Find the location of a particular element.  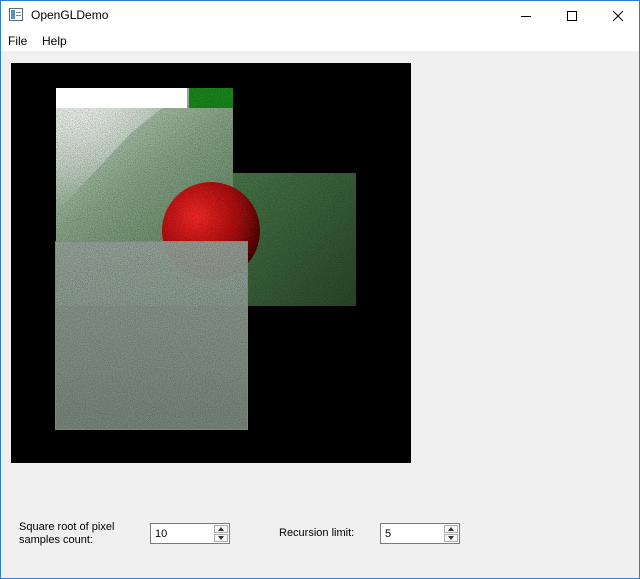

recursion-decrement-button is located at coordinates (451, 538).